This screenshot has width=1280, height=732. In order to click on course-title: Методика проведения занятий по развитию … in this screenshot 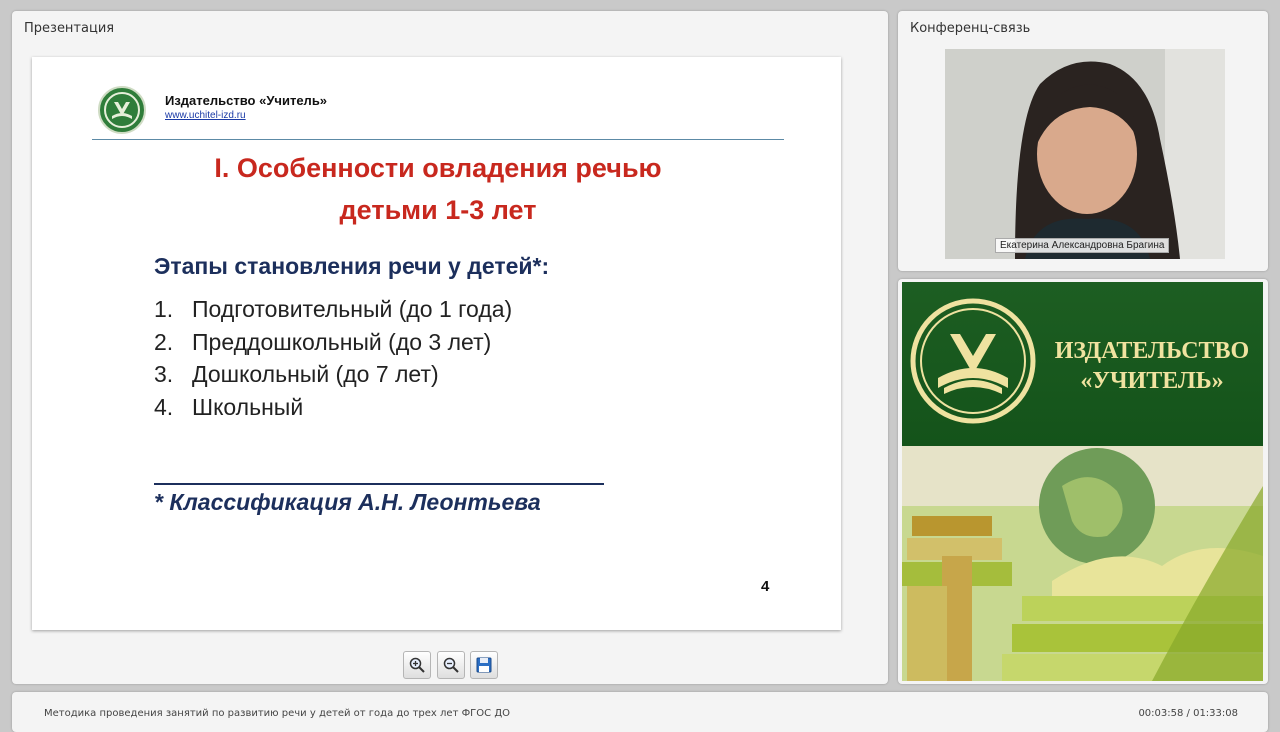, I will do `click(277, 713)`.